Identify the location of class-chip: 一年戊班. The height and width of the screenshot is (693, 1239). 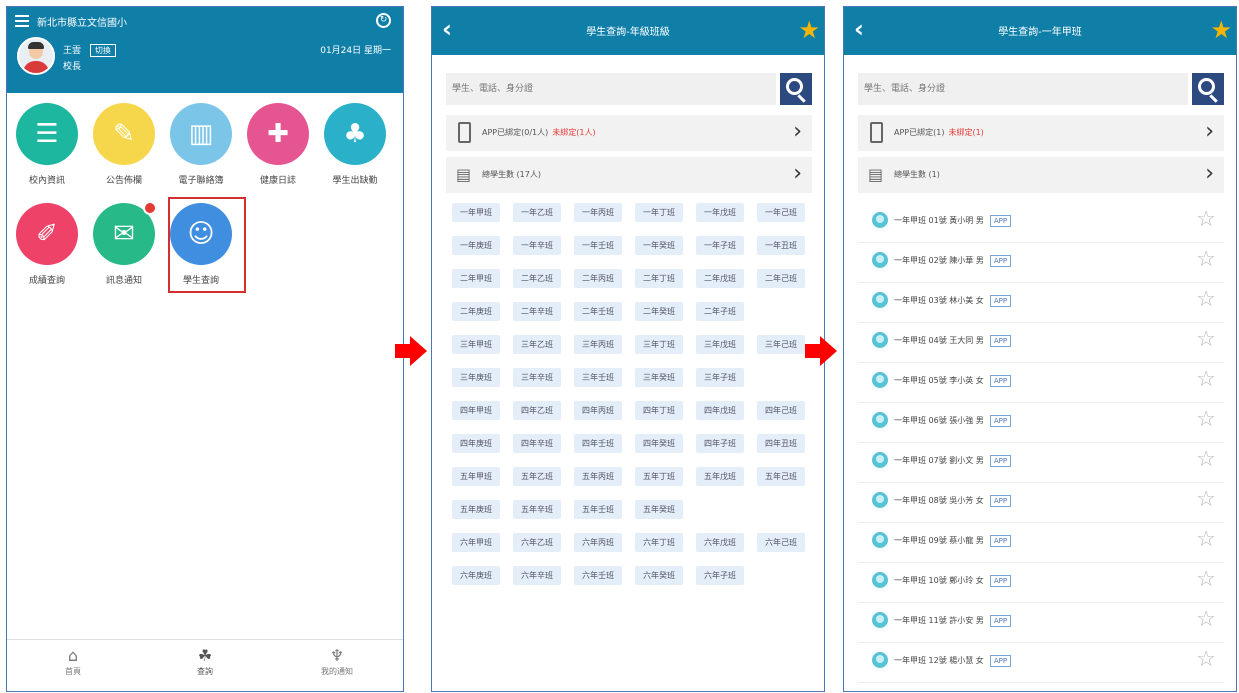
(720, 212).